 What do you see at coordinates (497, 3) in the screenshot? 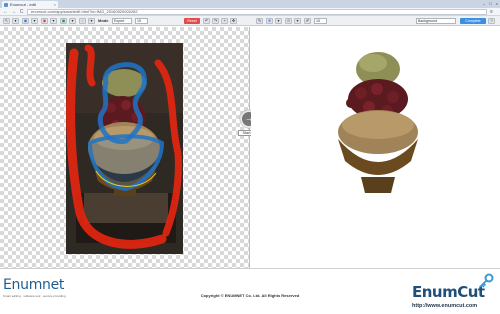
I see `close-window-button: ×` at bounding box center [497, 3].